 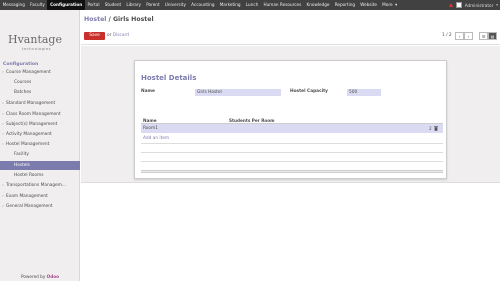 I want to click on sidebar-item-label: Activity Management, so click(x=29, y=134).